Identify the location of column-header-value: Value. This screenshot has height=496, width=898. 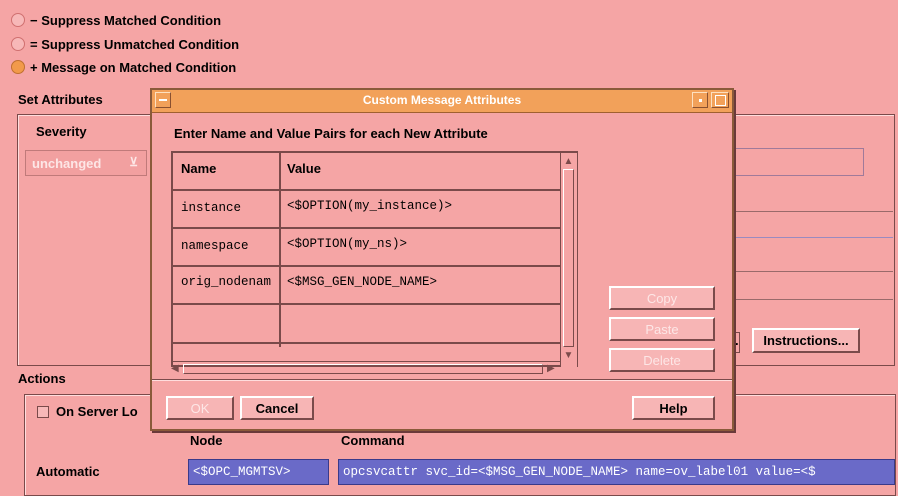
(304, 168).